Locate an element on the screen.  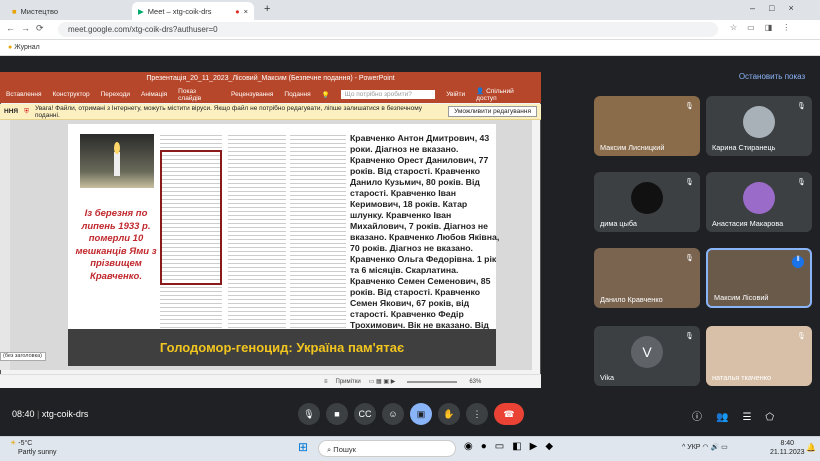
window-controls: –□× is located at coordinates (779, 8).